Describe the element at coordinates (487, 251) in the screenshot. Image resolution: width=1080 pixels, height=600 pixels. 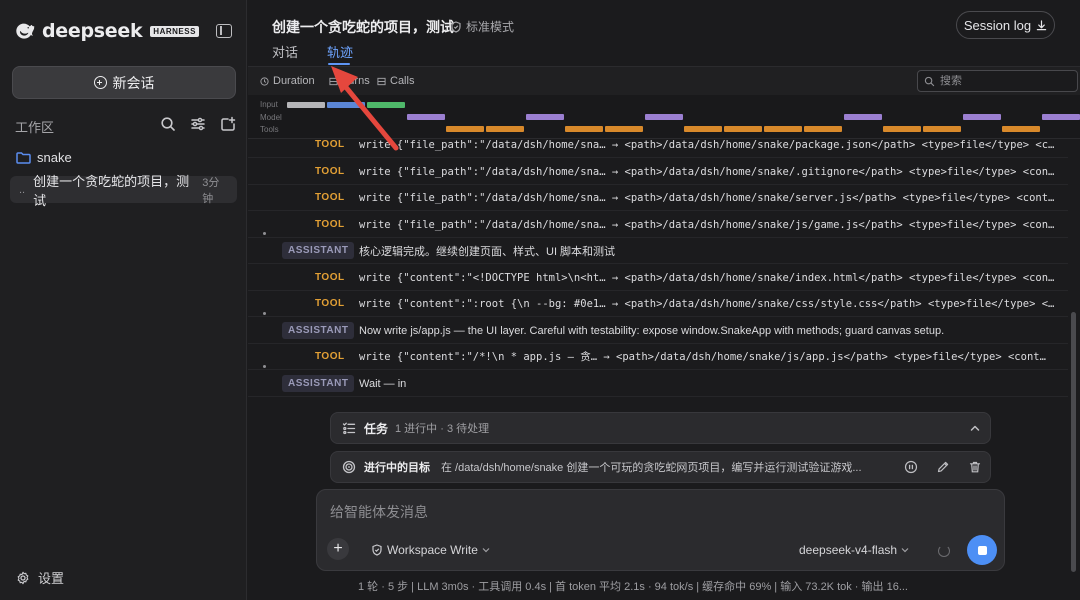
I see `row-content: 核心逻辑完成。继续创建页面、样式、UI 脚本和测试` at that location.